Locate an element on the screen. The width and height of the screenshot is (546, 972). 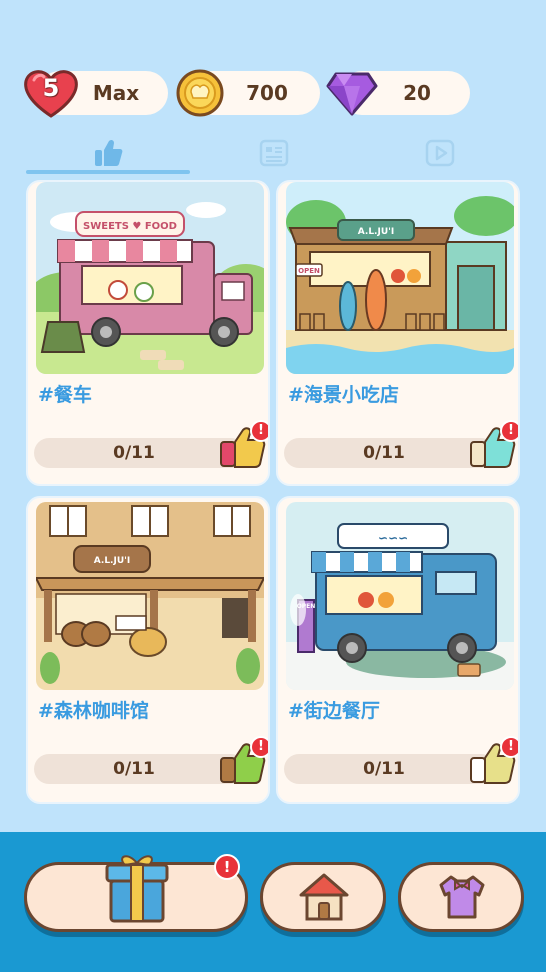
thumbs-up-icon is located at coordinates (109, 152).